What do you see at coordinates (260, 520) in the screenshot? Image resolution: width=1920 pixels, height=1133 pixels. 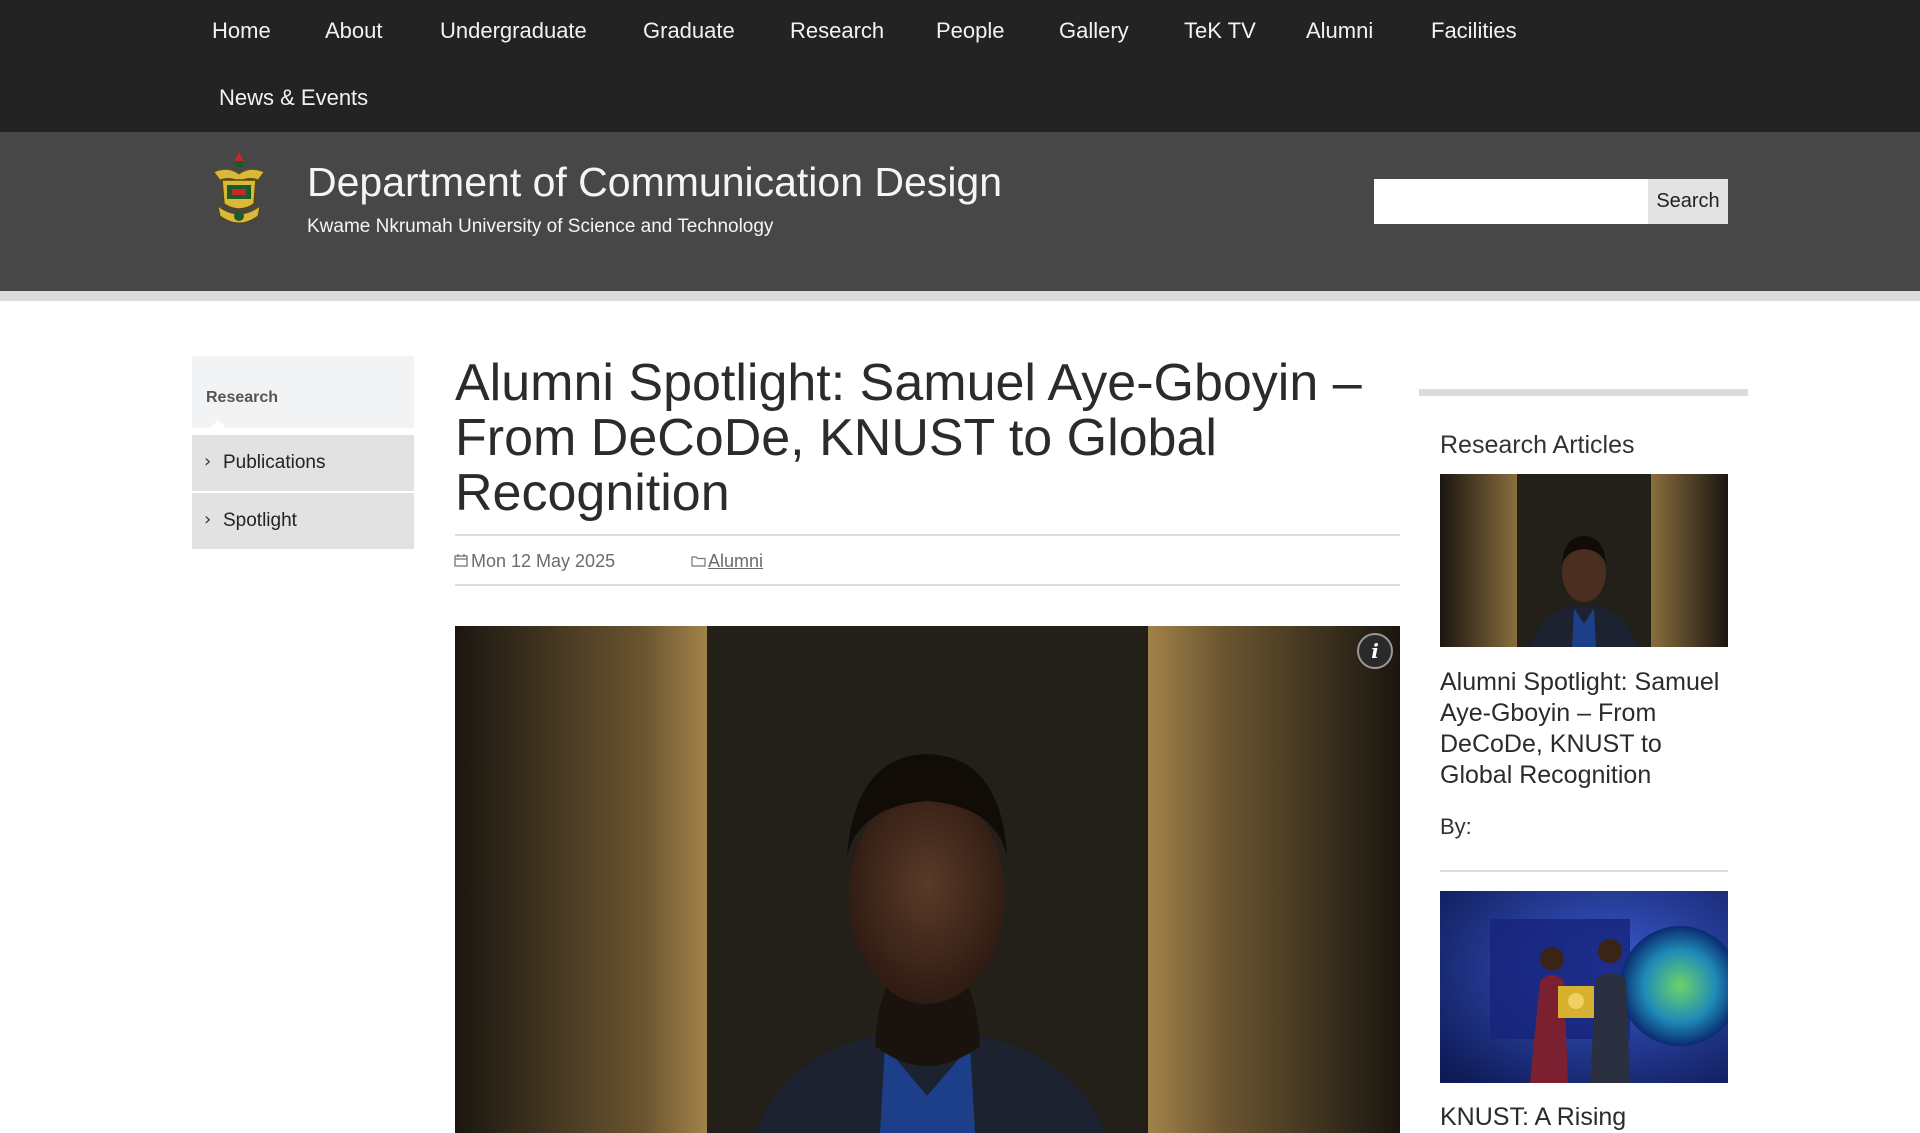 I see `sidebar-item-label: Spotlight` at bounding box center [260, 520].